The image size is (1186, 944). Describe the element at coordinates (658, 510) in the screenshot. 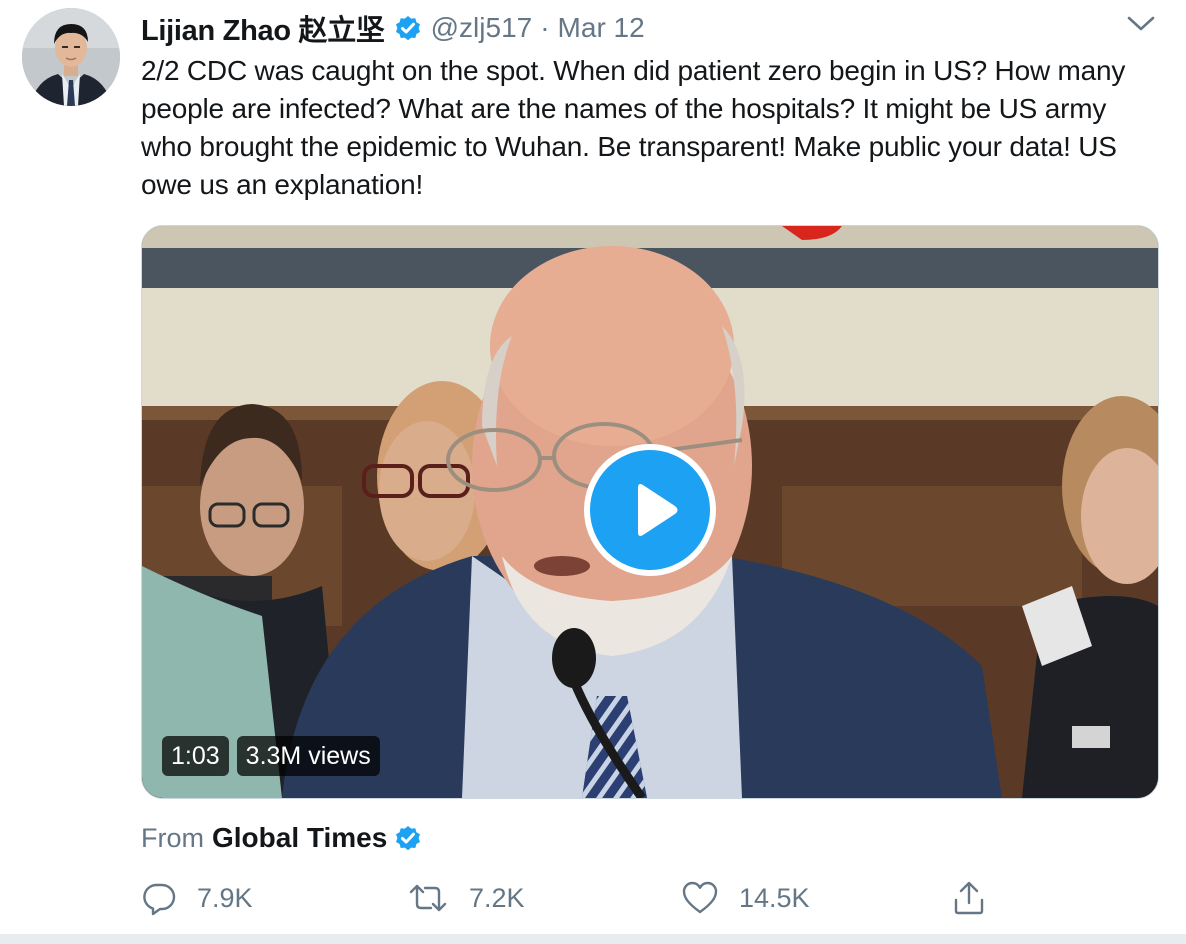

I see `play-icon` at that location.